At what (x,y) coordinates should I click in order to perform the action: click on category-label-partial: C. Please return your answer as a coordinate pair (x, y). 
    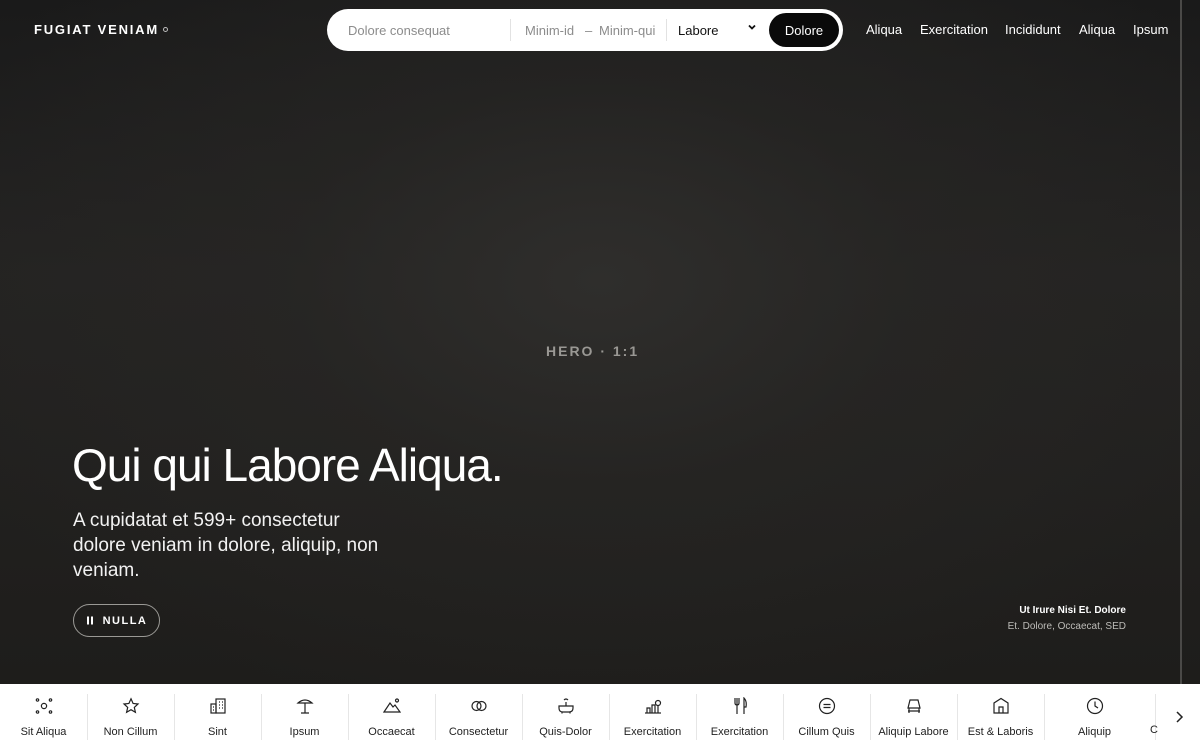
    Looking at the image, I should click on (1154, 730).